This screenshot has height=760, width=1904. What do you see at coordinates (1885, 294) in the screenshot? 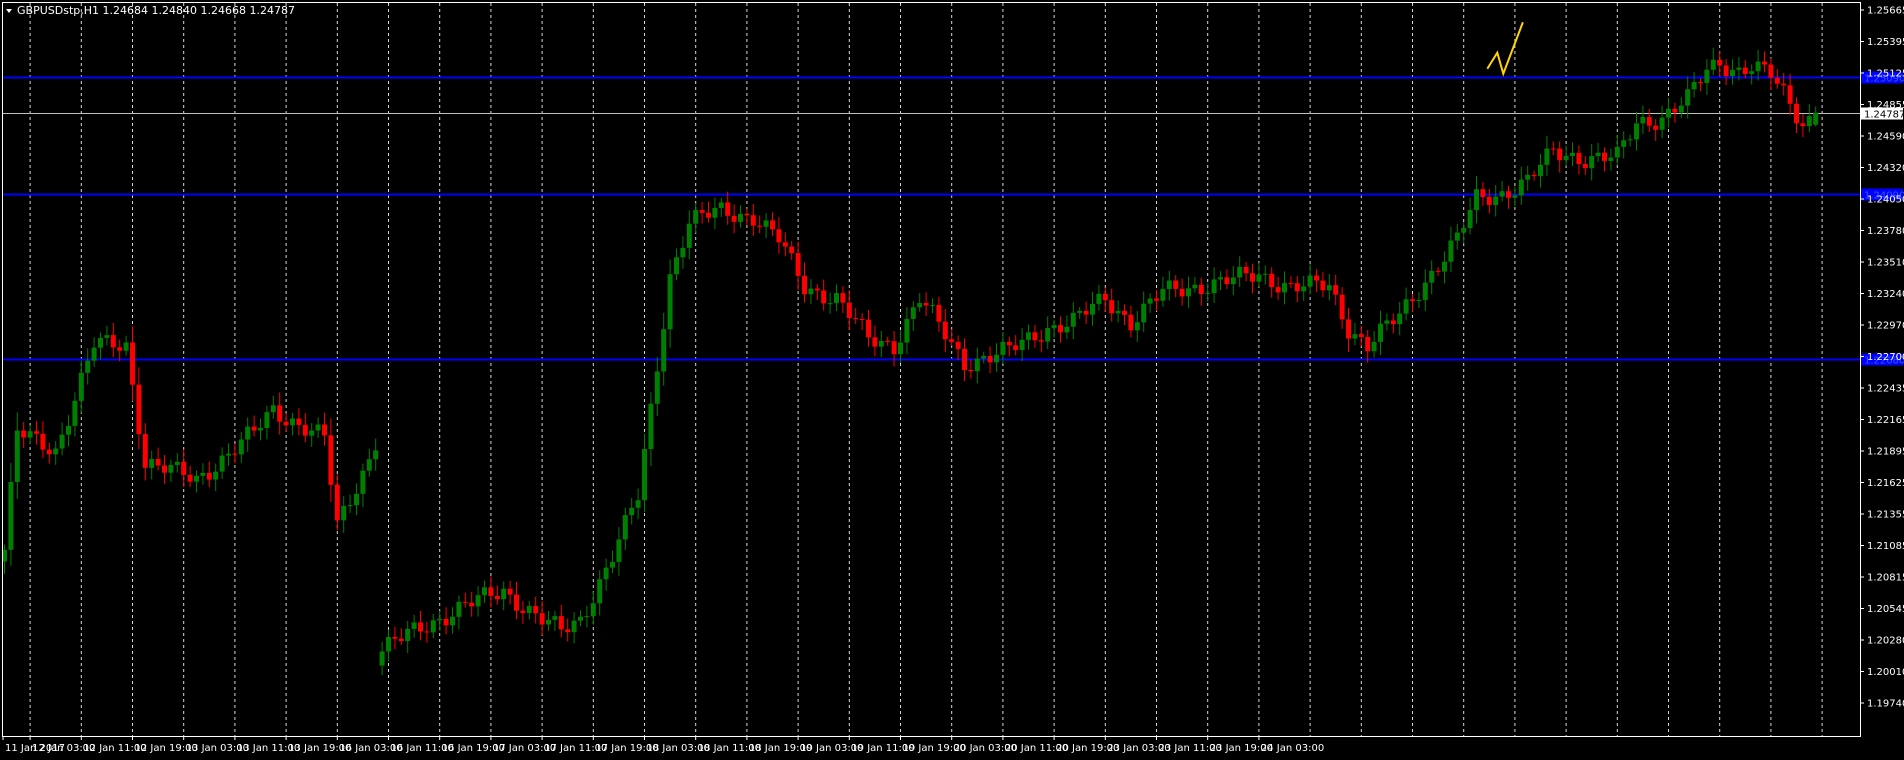
I see `y-tick-label: 1.23240` at bounding box center [1885, 294].